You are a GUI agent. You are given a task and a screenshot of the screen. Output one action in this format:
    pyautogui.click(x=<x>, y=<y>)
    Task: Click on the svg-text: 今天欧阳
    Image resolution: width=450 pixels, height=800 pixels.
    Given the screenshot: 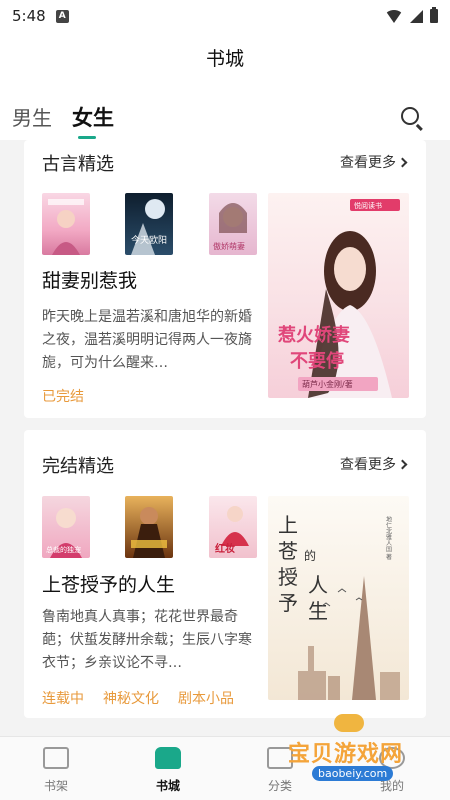 What is the action you would take?
    pyautogui.click(x=149, y=240)
    